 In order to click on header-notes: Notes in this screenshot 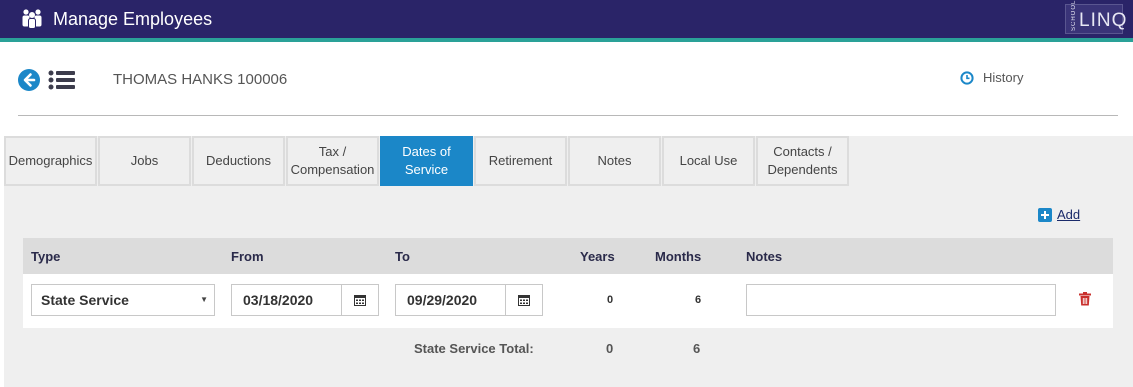, I will do `click(764, 256)`.